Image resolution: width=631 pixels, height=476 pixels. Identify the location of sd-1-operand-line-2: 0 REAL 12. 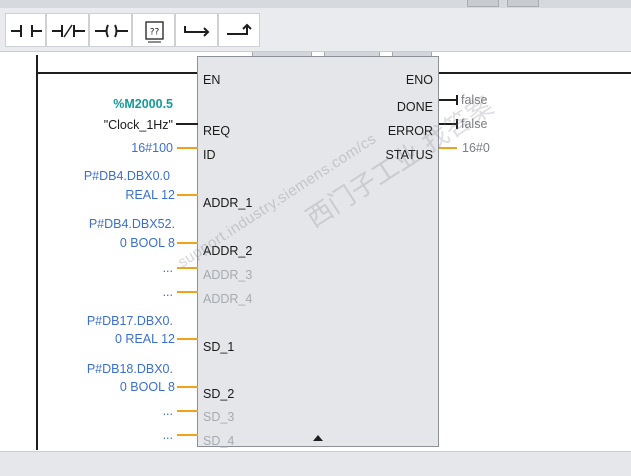
(145, 339).